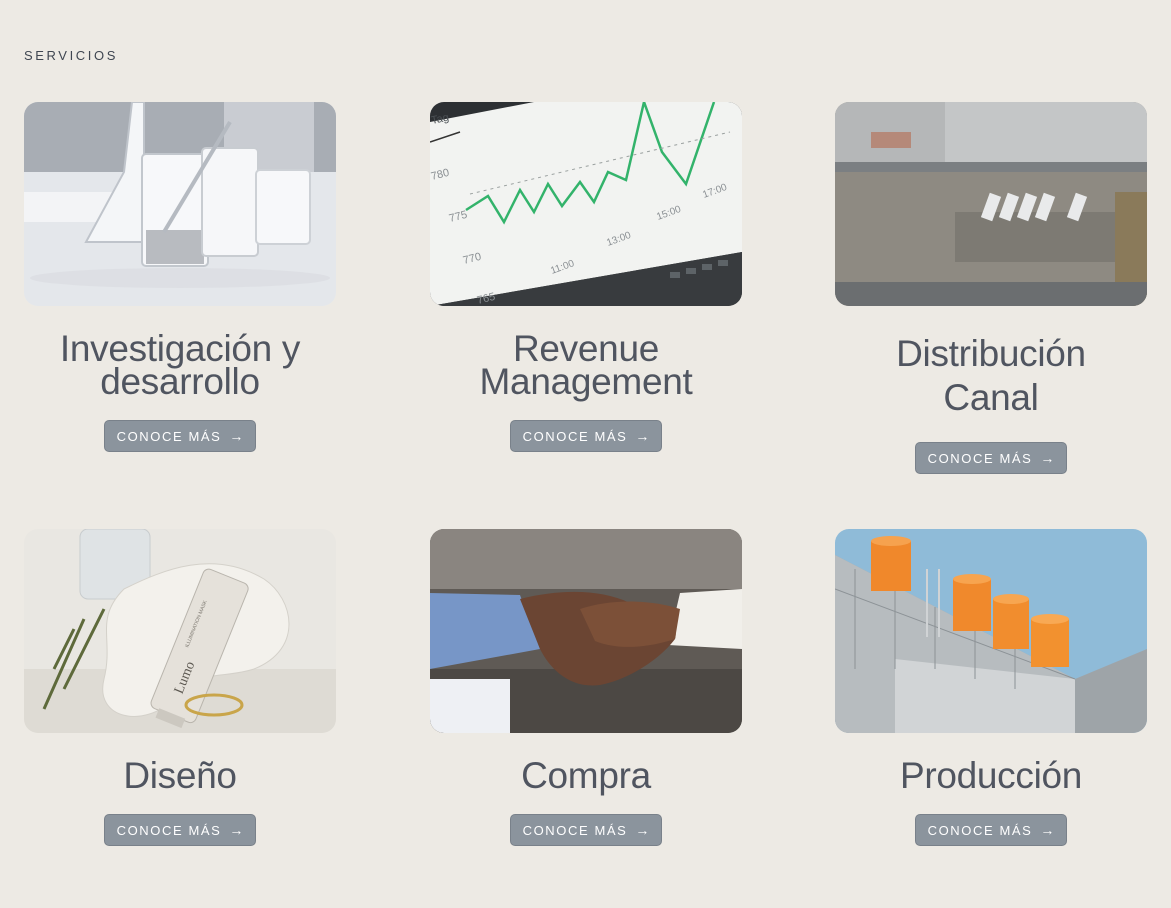  Describe the element at coordinates (991, 204) in the screenshot. I see `warehouse-aerial-image` at that location.